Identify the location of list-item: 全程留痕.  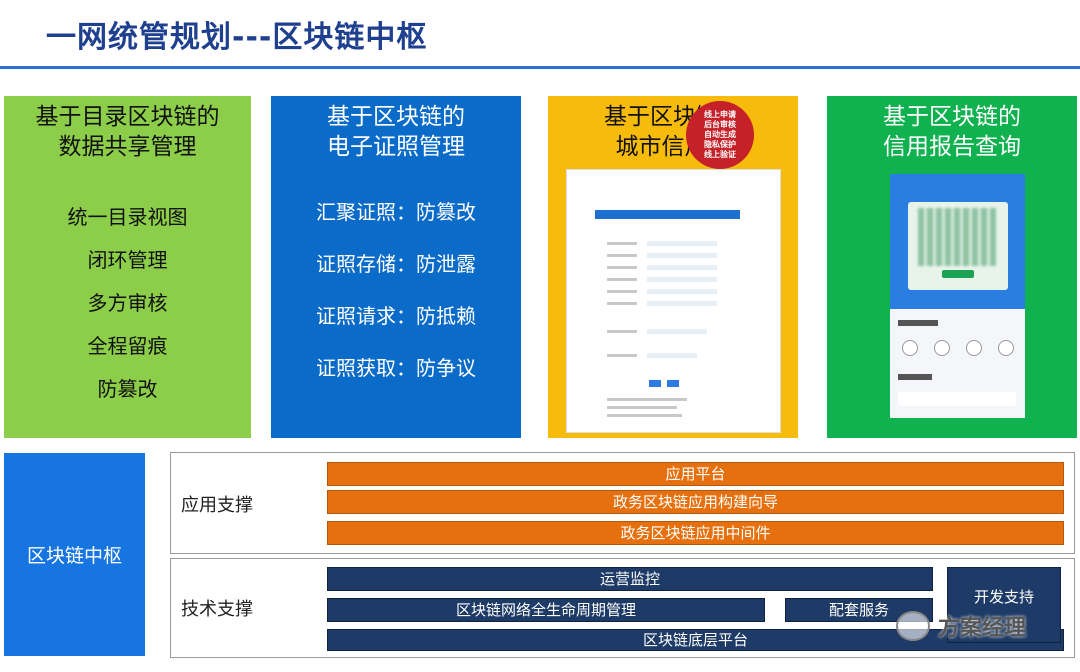
(127, 346).